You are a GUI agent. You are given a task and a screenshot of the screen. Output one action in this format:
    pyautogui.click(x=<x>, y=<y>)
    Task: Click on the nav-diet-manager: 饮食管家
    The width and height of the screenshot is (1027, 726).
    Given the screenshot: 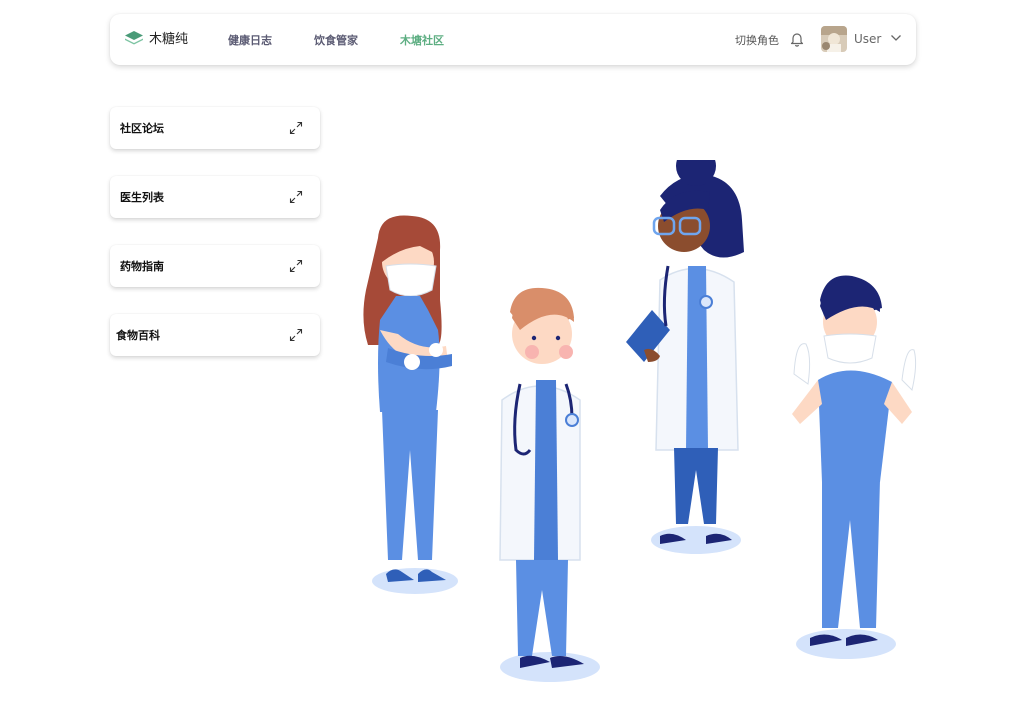 What is the action you would take?
    pyautogui.click(x=336, y=40)
    